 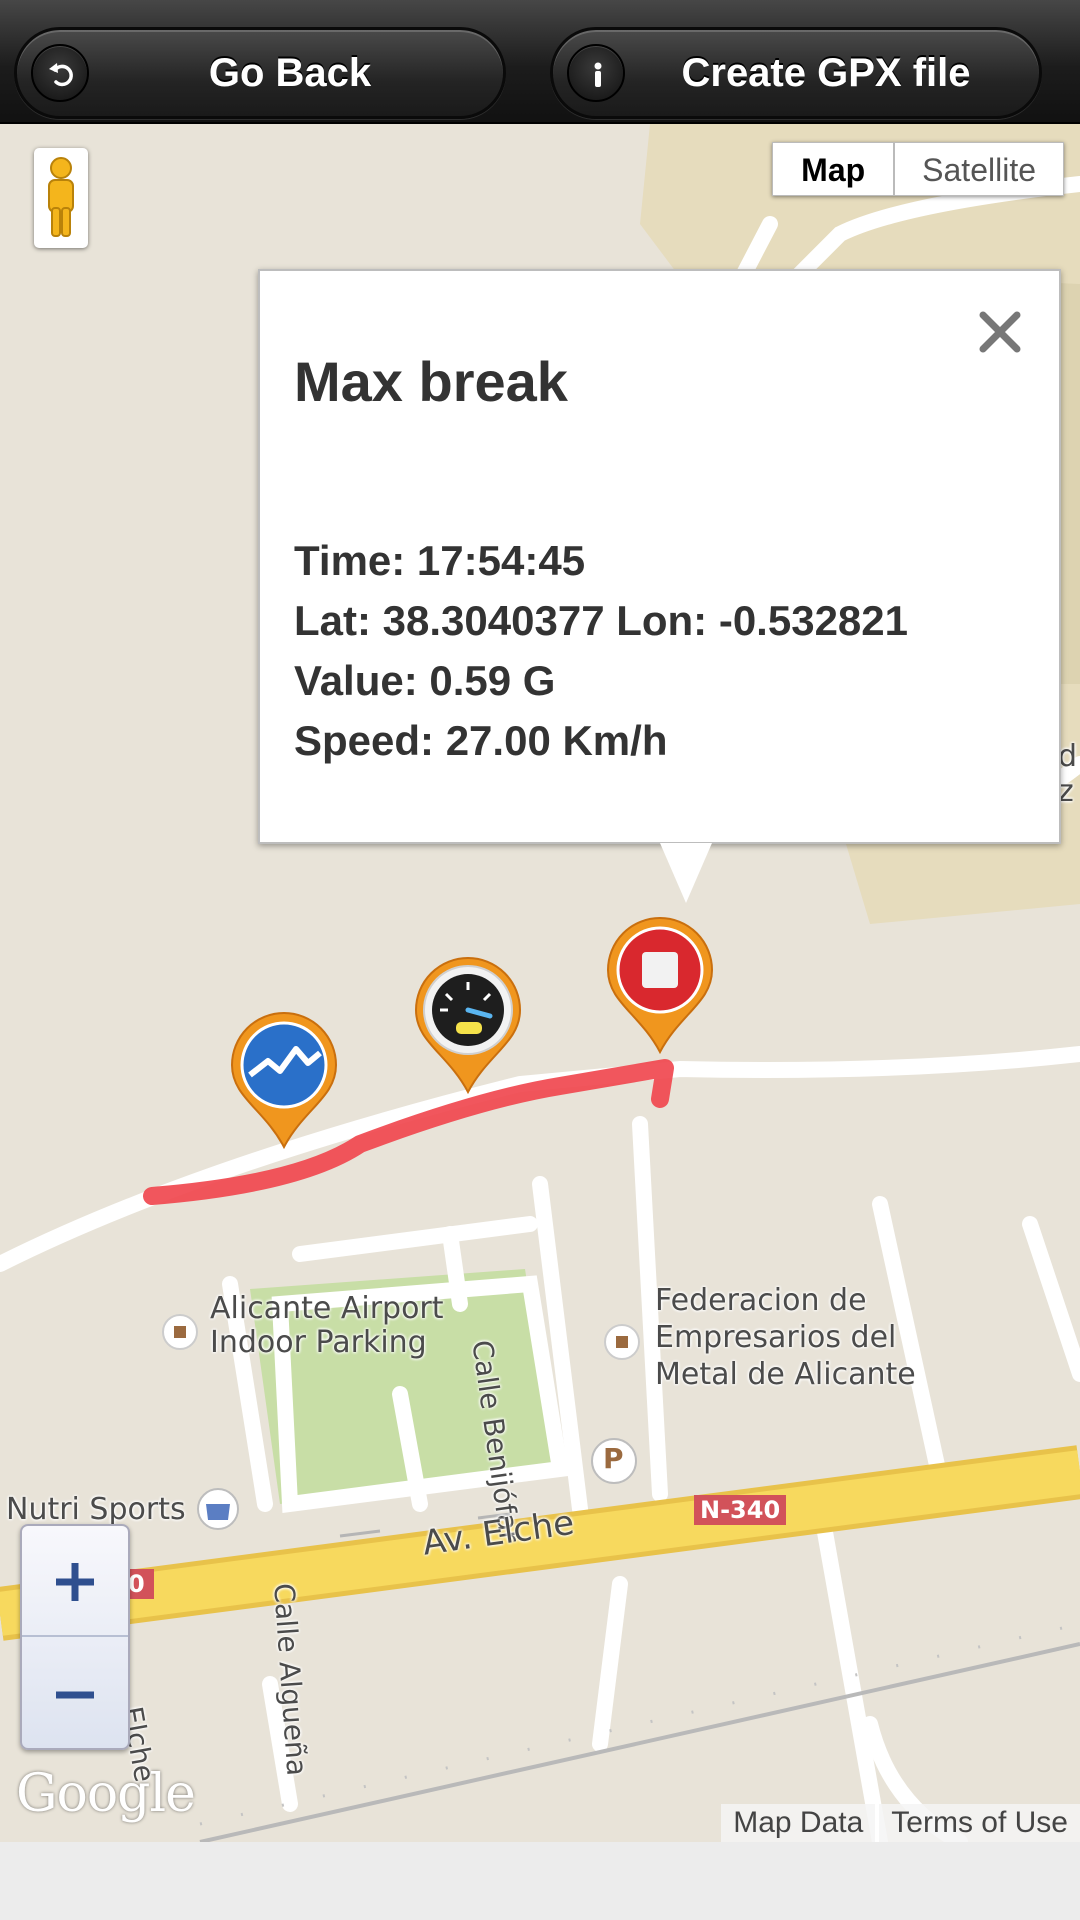 I want to click on map-type-satellite-button: Satellite, so click(x=979, y=169).